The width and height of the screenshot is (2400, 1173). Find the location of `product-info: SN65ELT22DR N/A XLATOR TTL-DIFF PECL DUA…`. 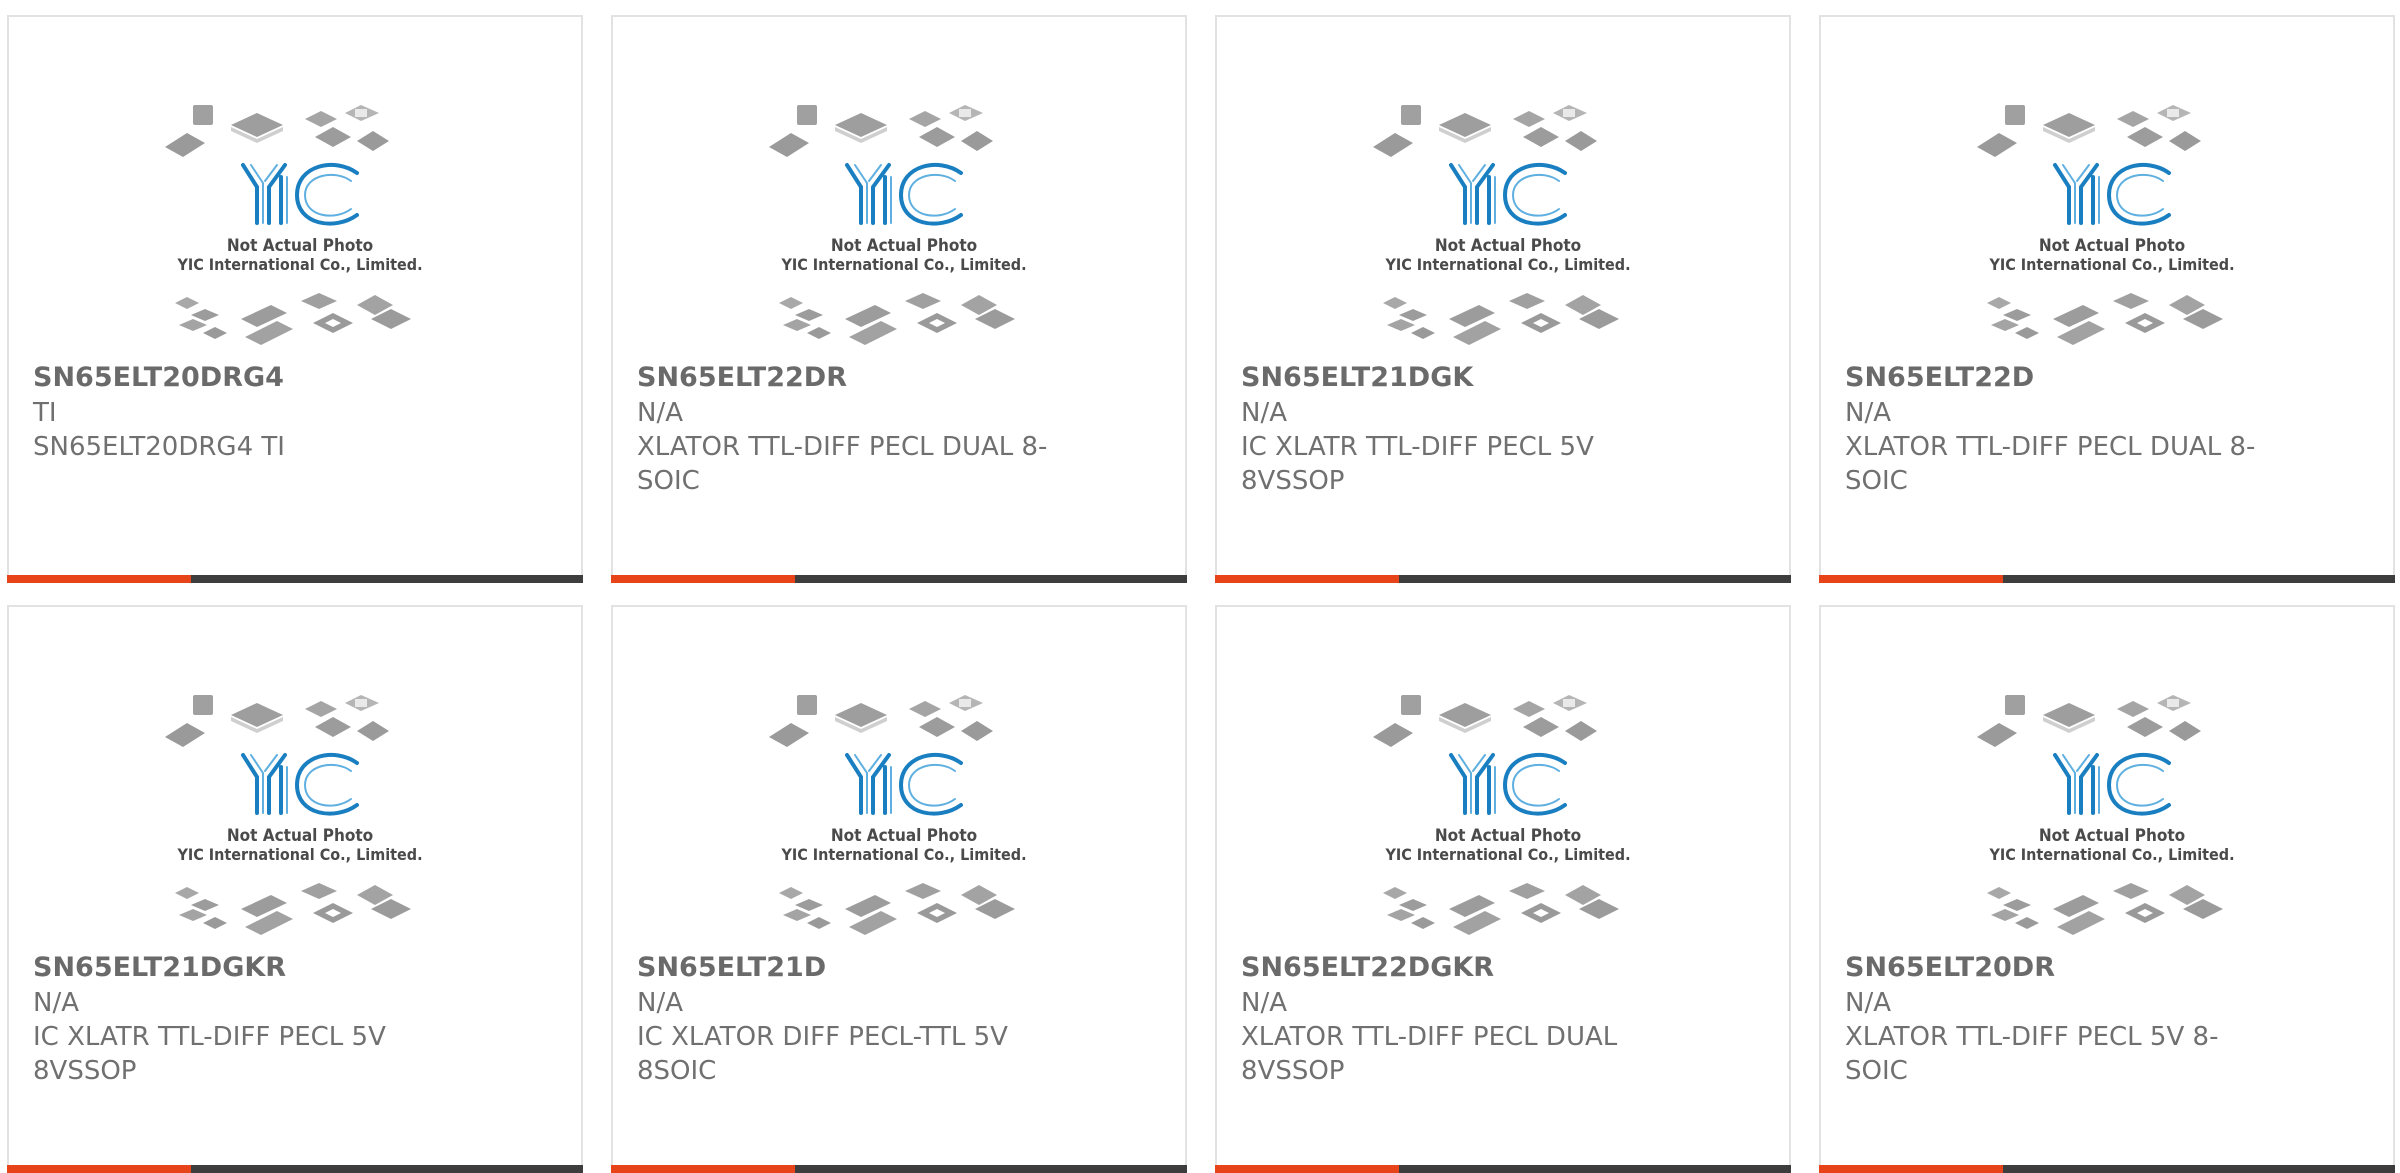

product-info: SN65ELT22DR N/A XLATOR TTL-DIFF PECL DUA… is located at coordinates (899, 429).